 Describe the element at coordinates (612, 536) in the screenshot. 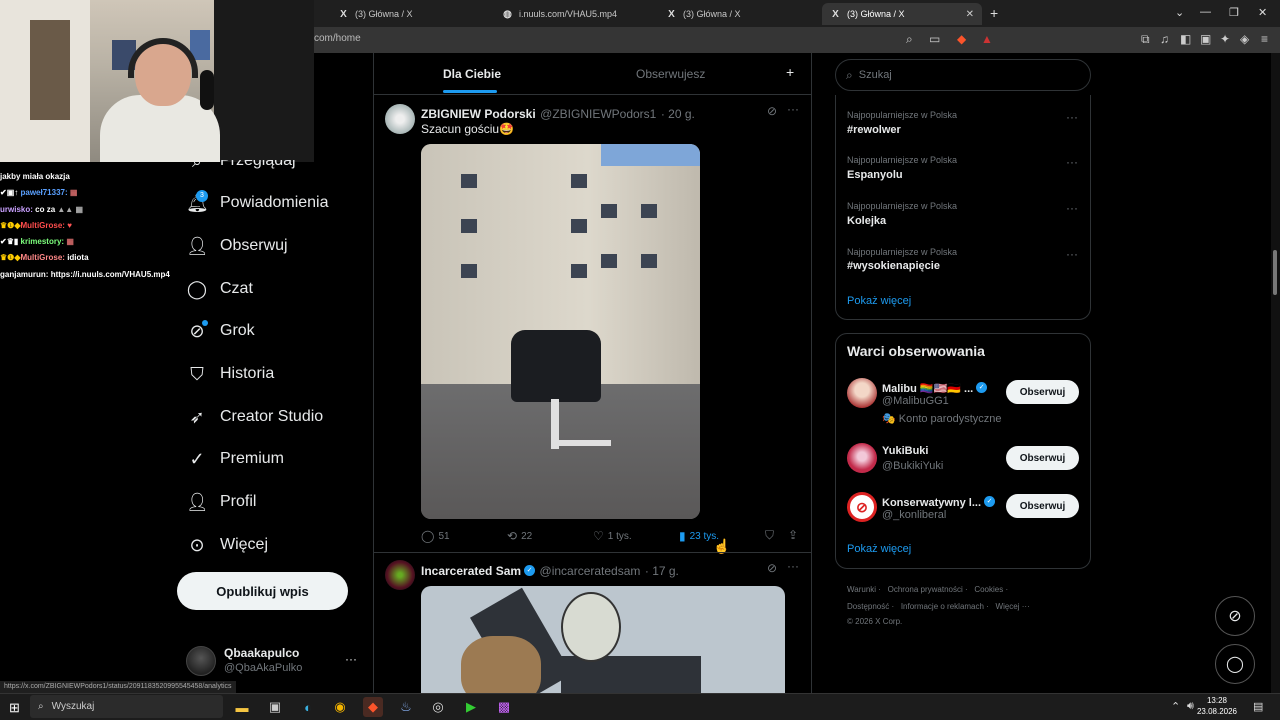

I see `like-button: ♡ 1 tys.` at that location.